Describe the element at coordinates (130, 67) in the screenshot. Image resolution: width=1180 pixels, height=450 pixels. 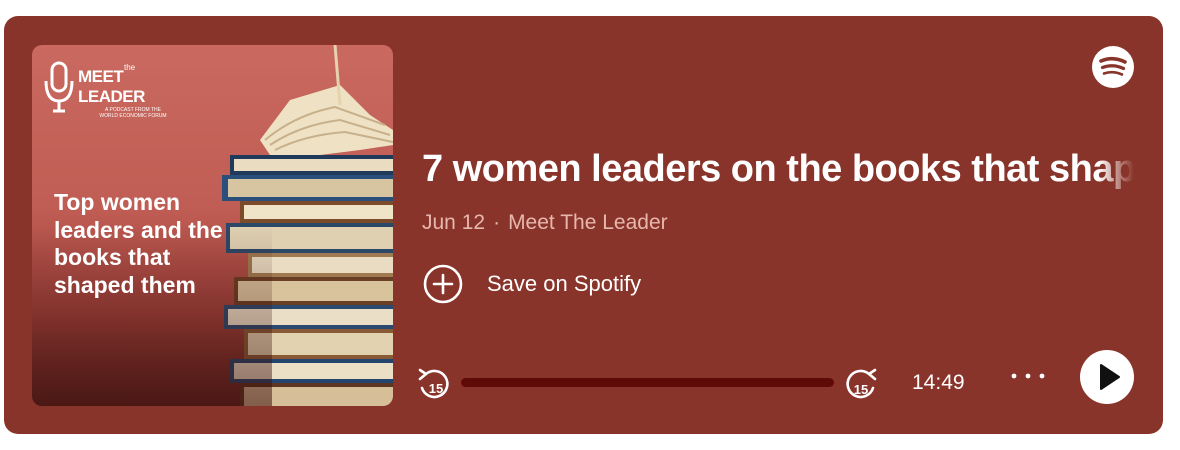
I see `logo-word-the: the` at that location.